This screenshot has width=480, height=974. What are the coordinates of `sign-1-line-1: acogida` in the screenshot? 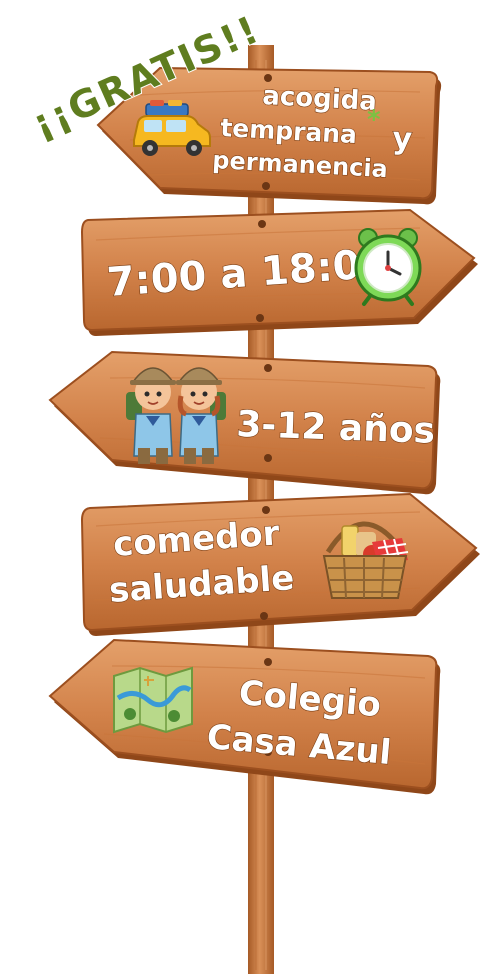 It's located at (320, 99).